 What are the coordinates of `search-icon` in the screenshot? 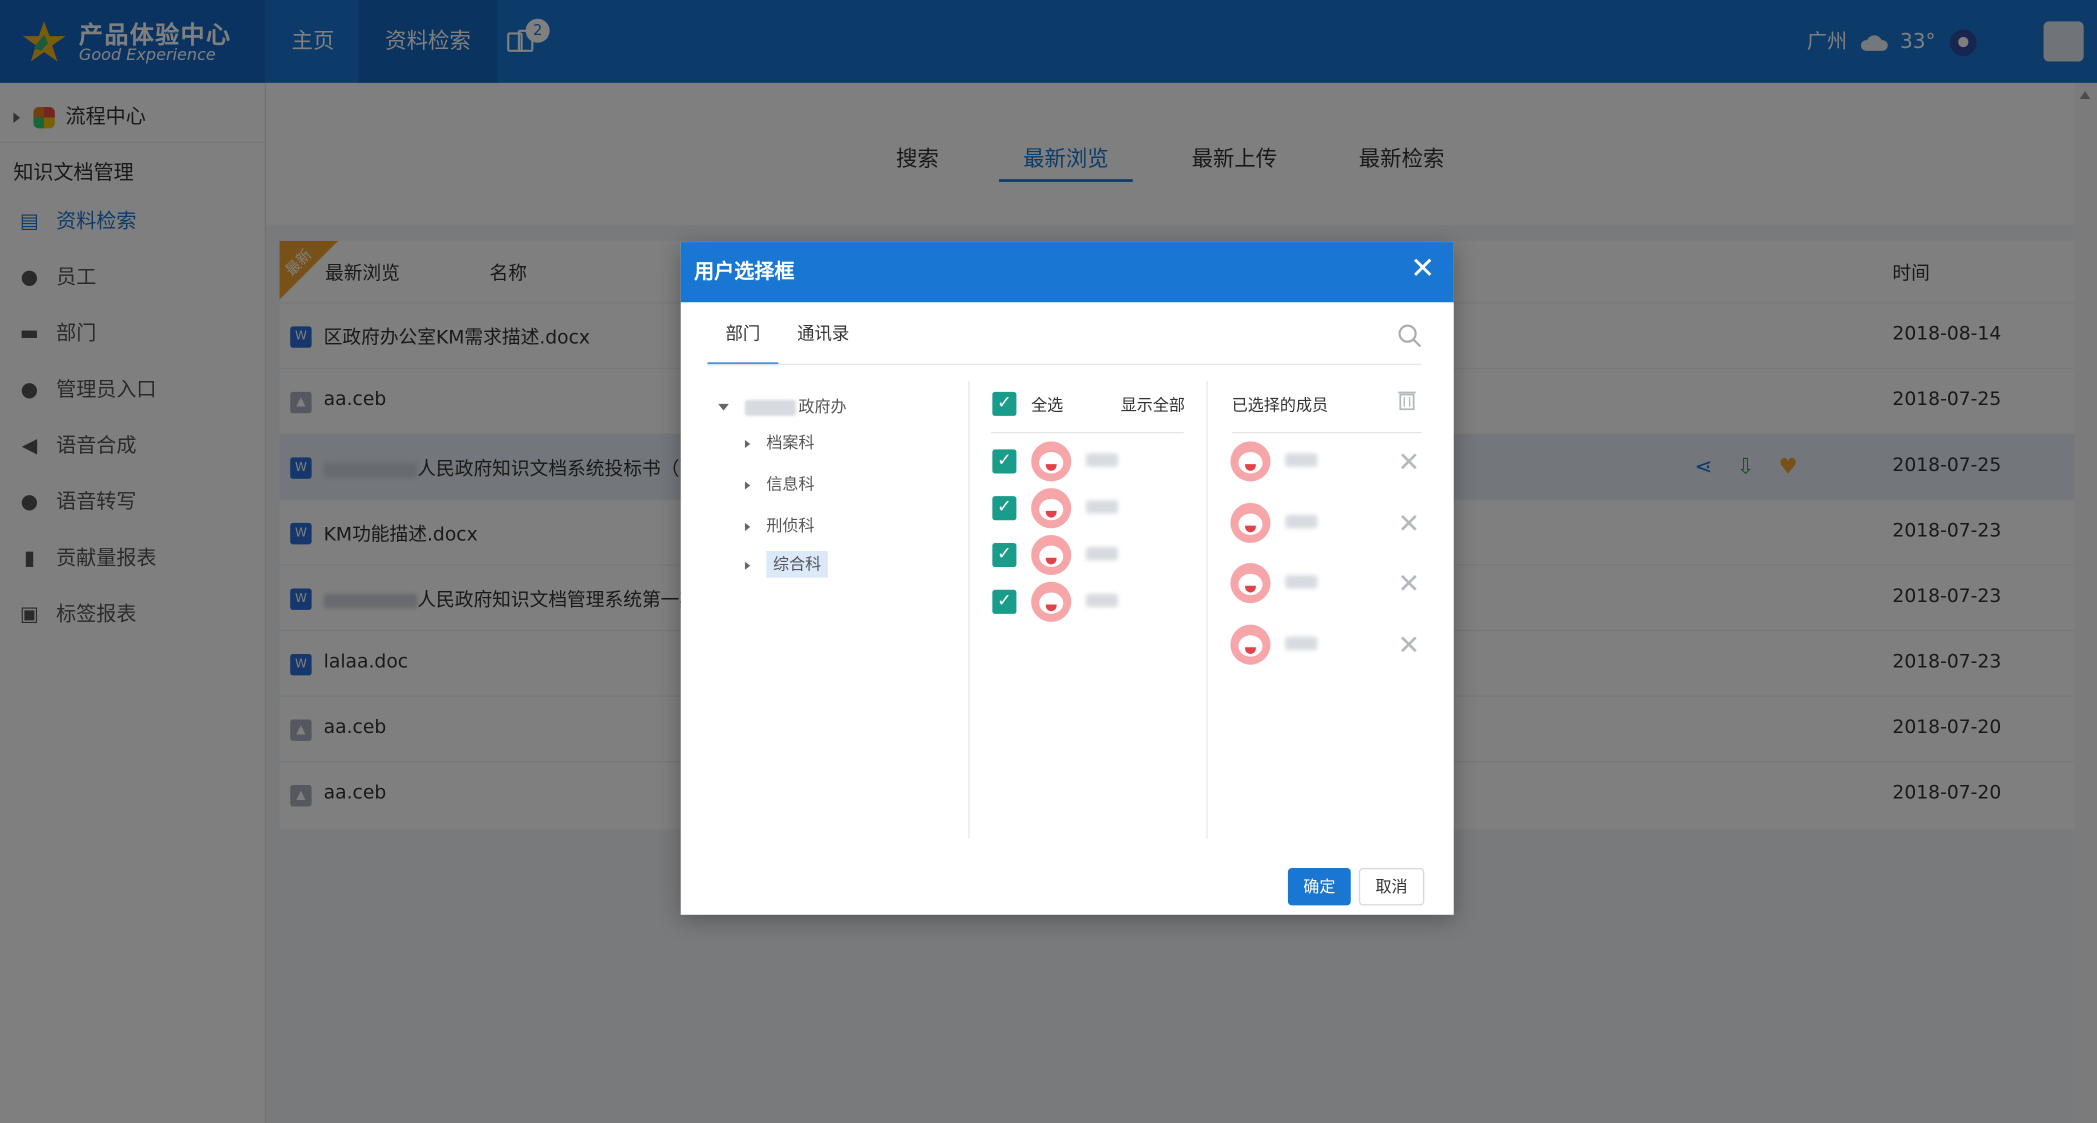 It's located at (1410, 336).